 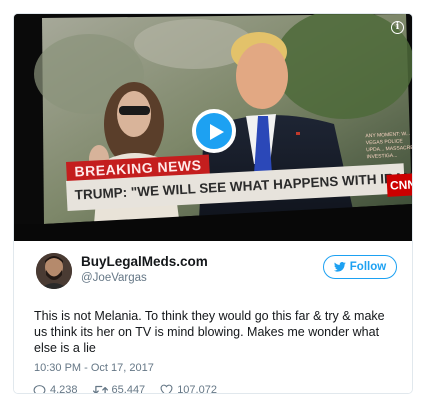 I want to click on follow-button: Follow, so click(x=360, y=267).